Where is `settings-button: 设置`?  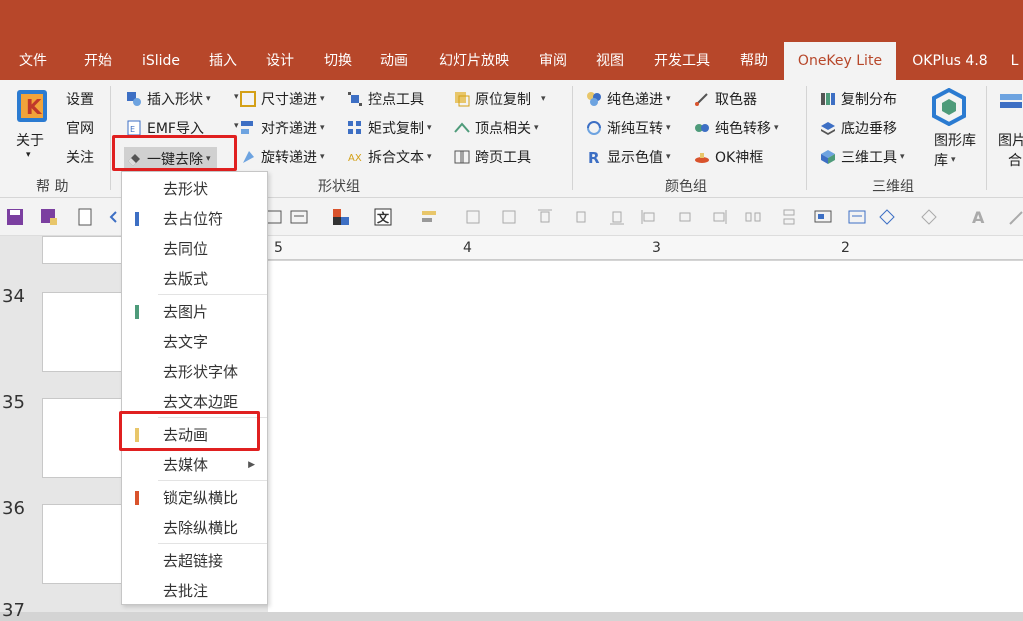 settings-button: 设置 is located at coordinates (80, 99).